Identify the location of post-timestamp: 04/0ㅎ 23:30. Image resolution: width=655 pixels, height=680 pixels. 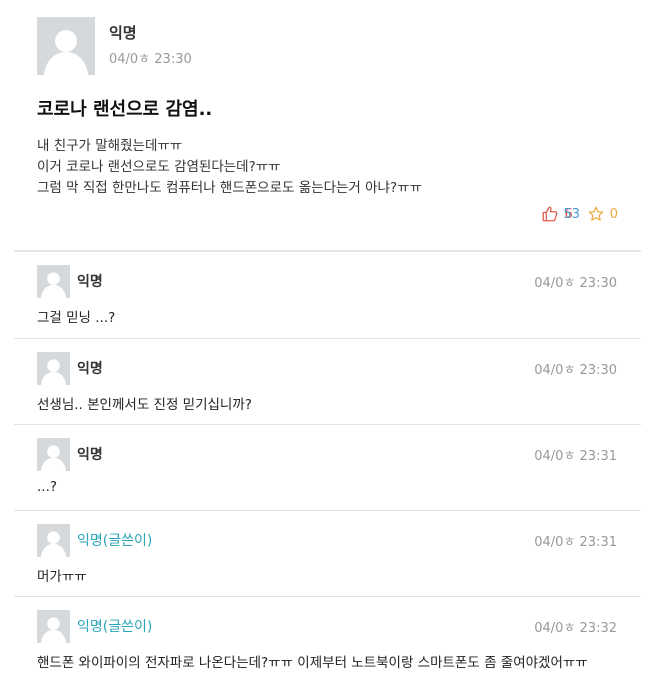
(150, 59).